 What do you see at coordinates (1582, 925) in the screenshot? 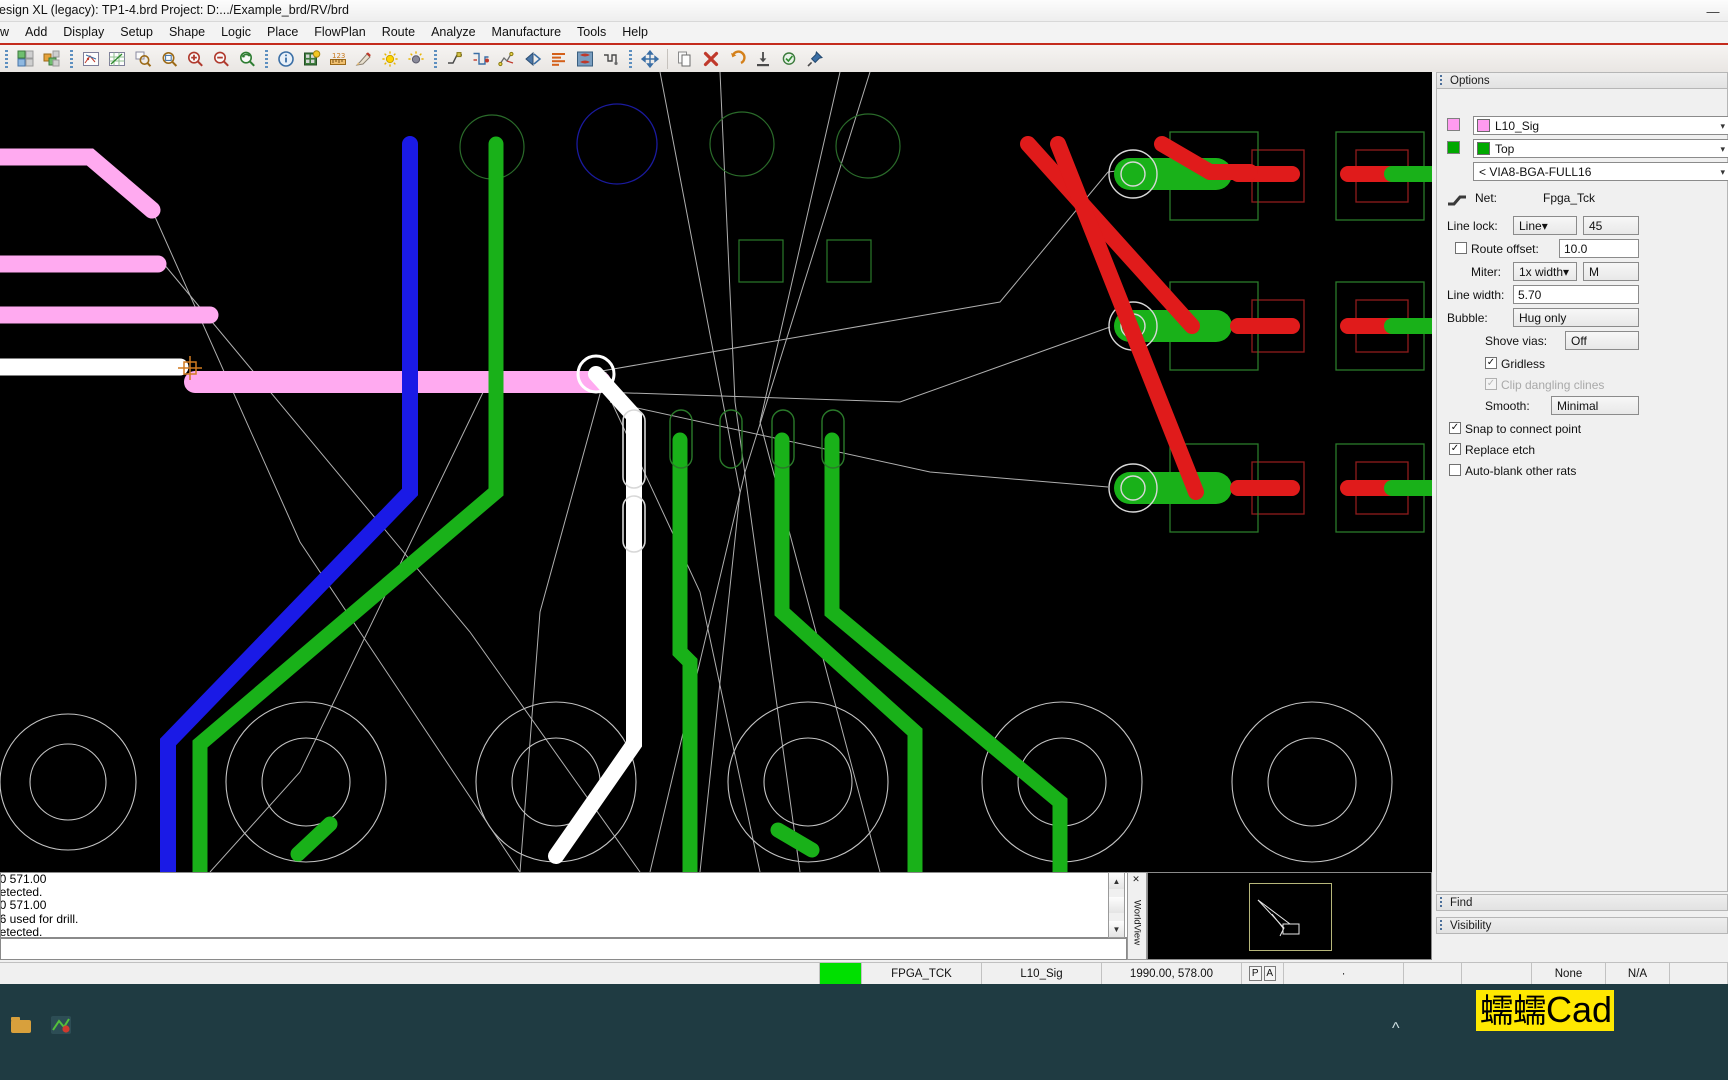
I see `visibility-panel-header: Visibility` at bounding box center [1582, 925].